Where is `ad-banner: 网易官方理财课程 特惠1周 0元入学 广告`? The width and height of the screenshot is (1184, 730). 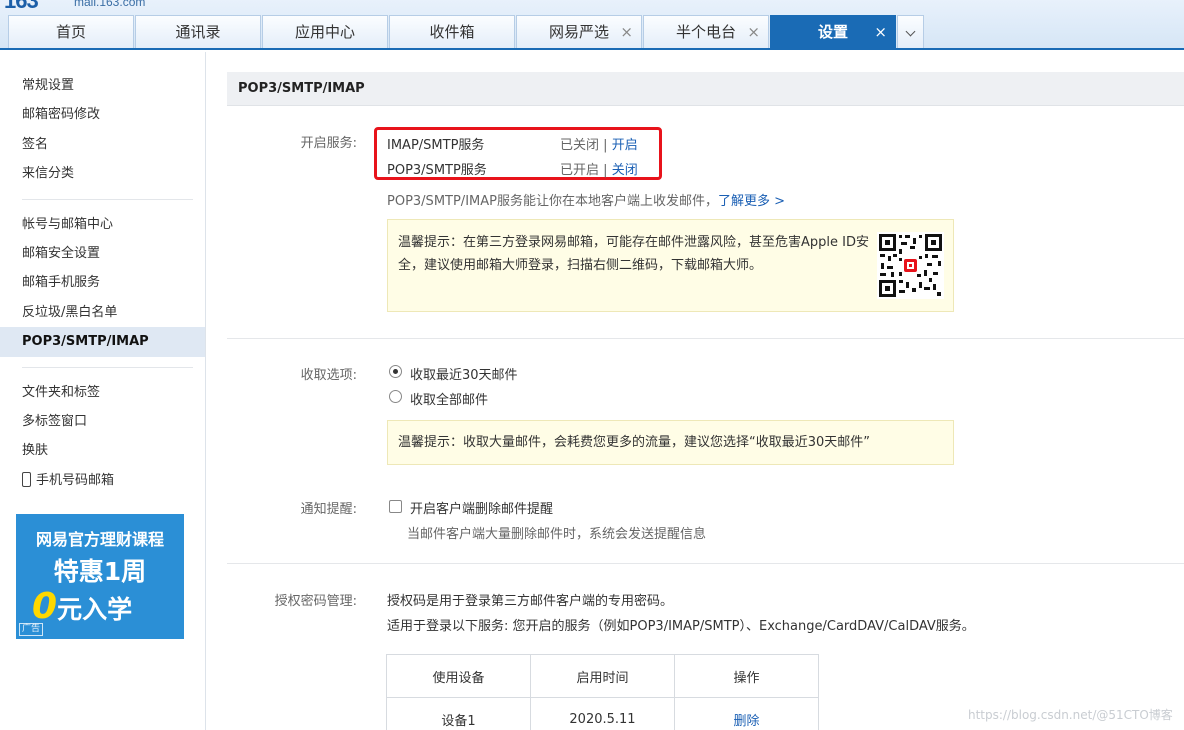
ad-banner: 网易官方理财课程 特惠1周 0元入学 广告 is located at coordinates (100, 576).